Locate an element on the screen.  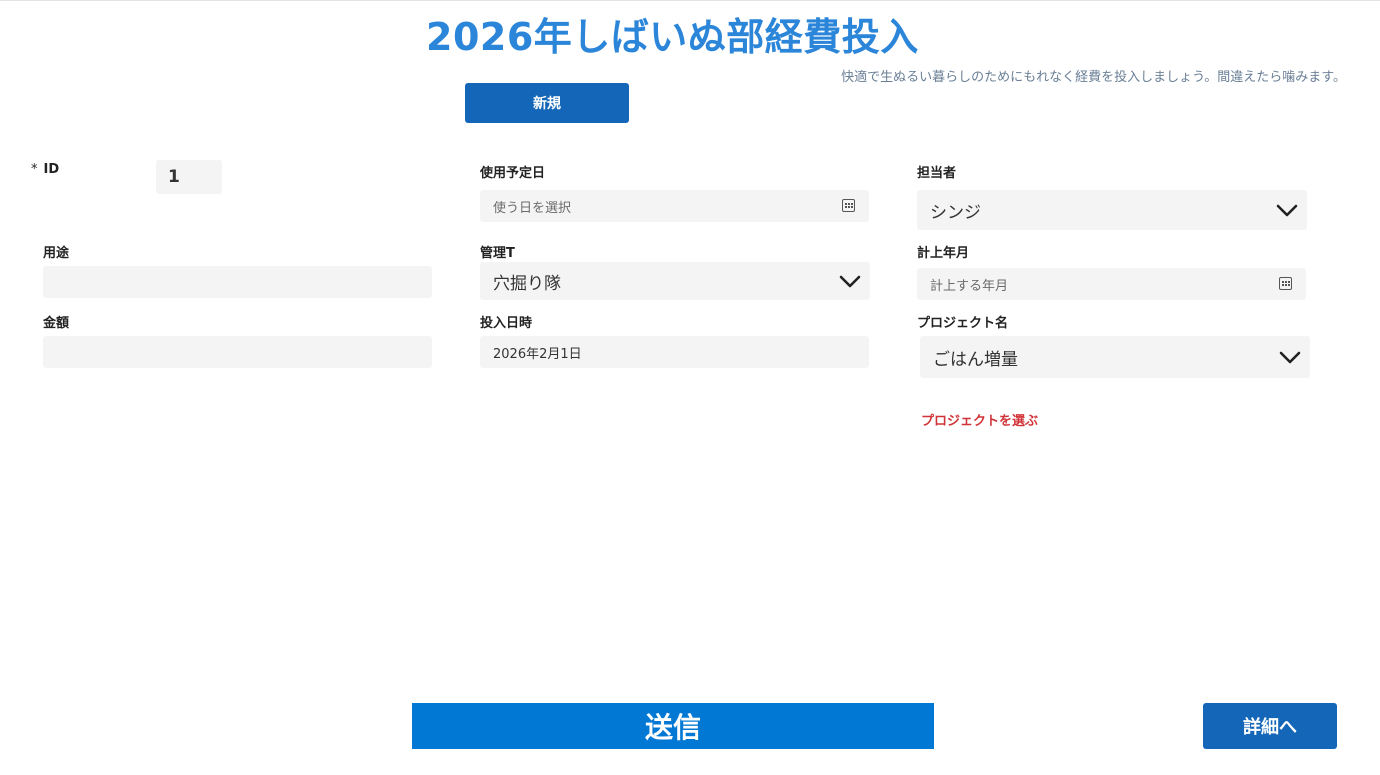
booking-month-label: 計上年月 is located at coordinates (943, 253).